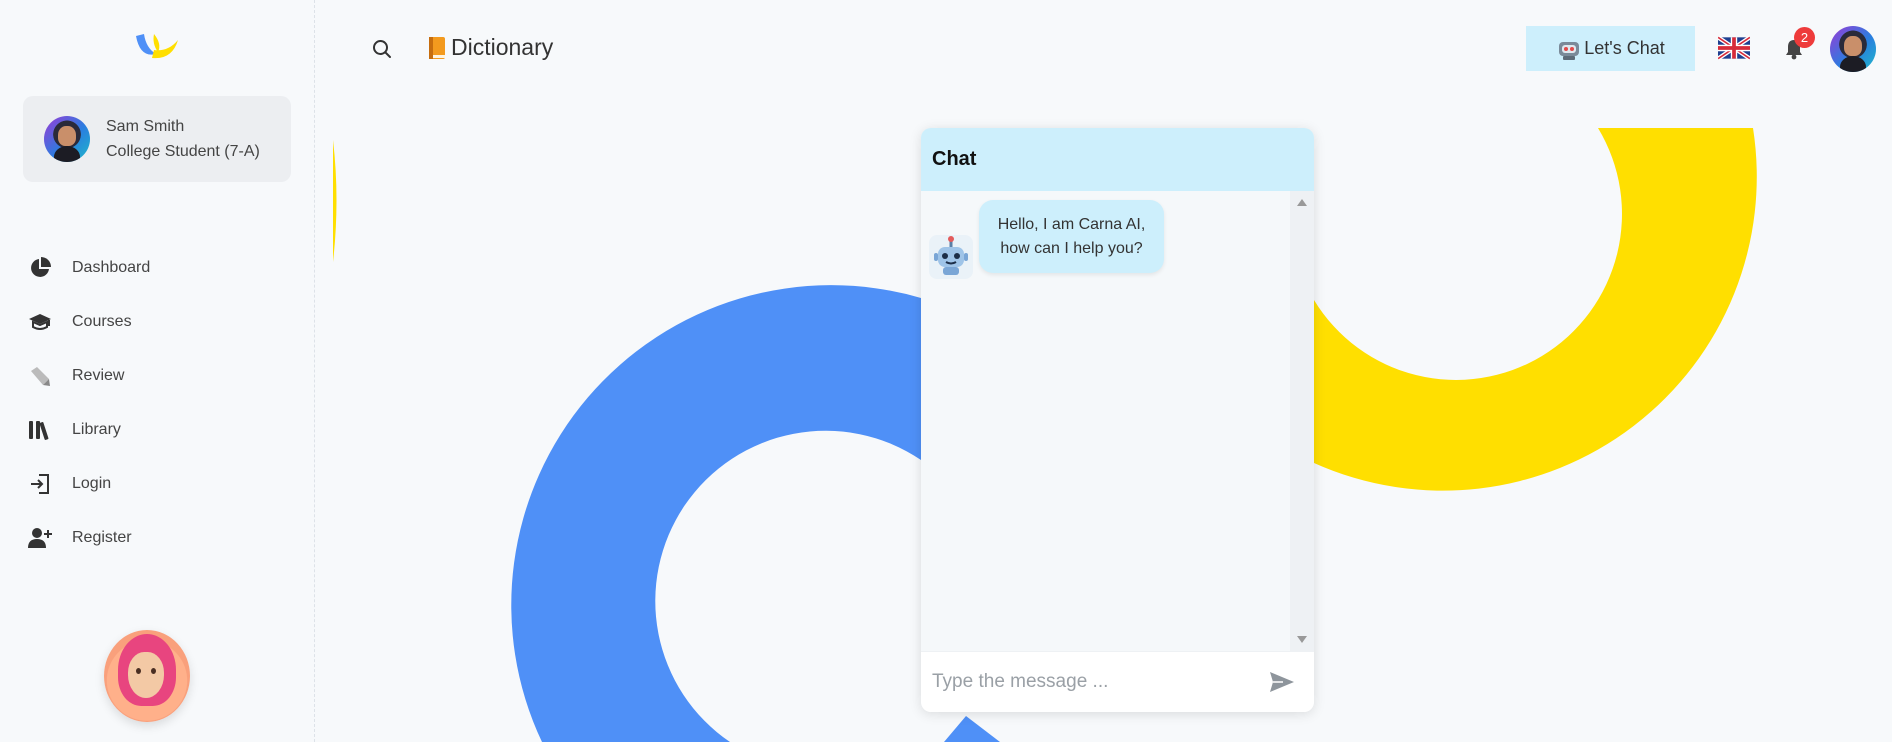 Image resolution: width=1892 pixels, height=742 pixels. I want to click on app-logo, so click(156, 46).